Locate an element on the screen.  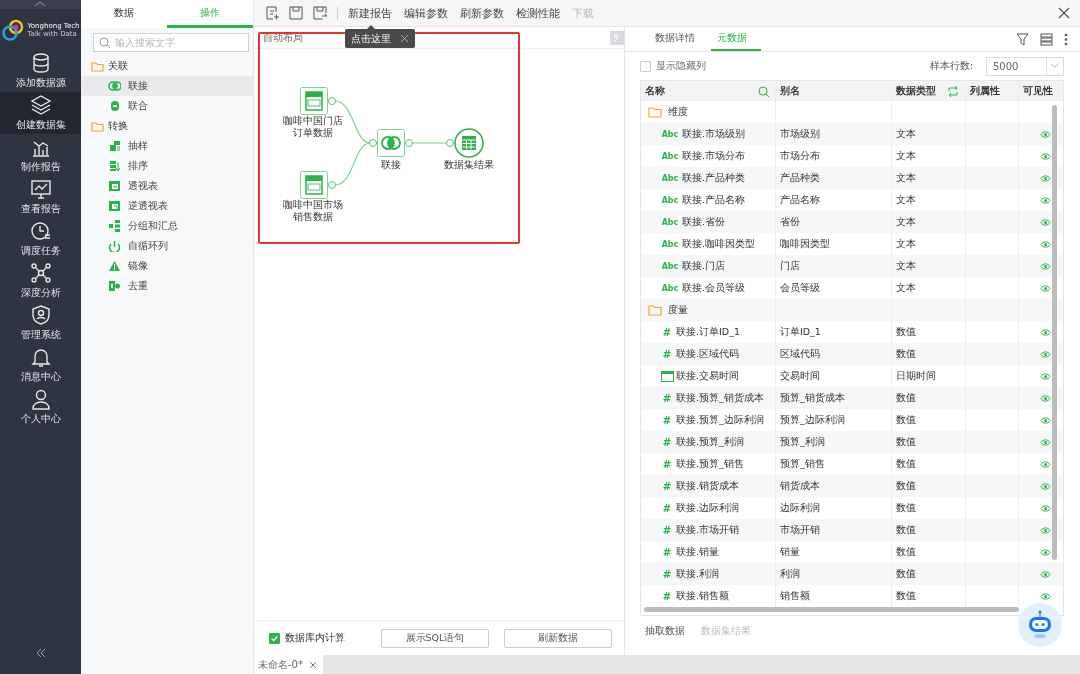
new-page-icon is located at coordinates (272, 13).